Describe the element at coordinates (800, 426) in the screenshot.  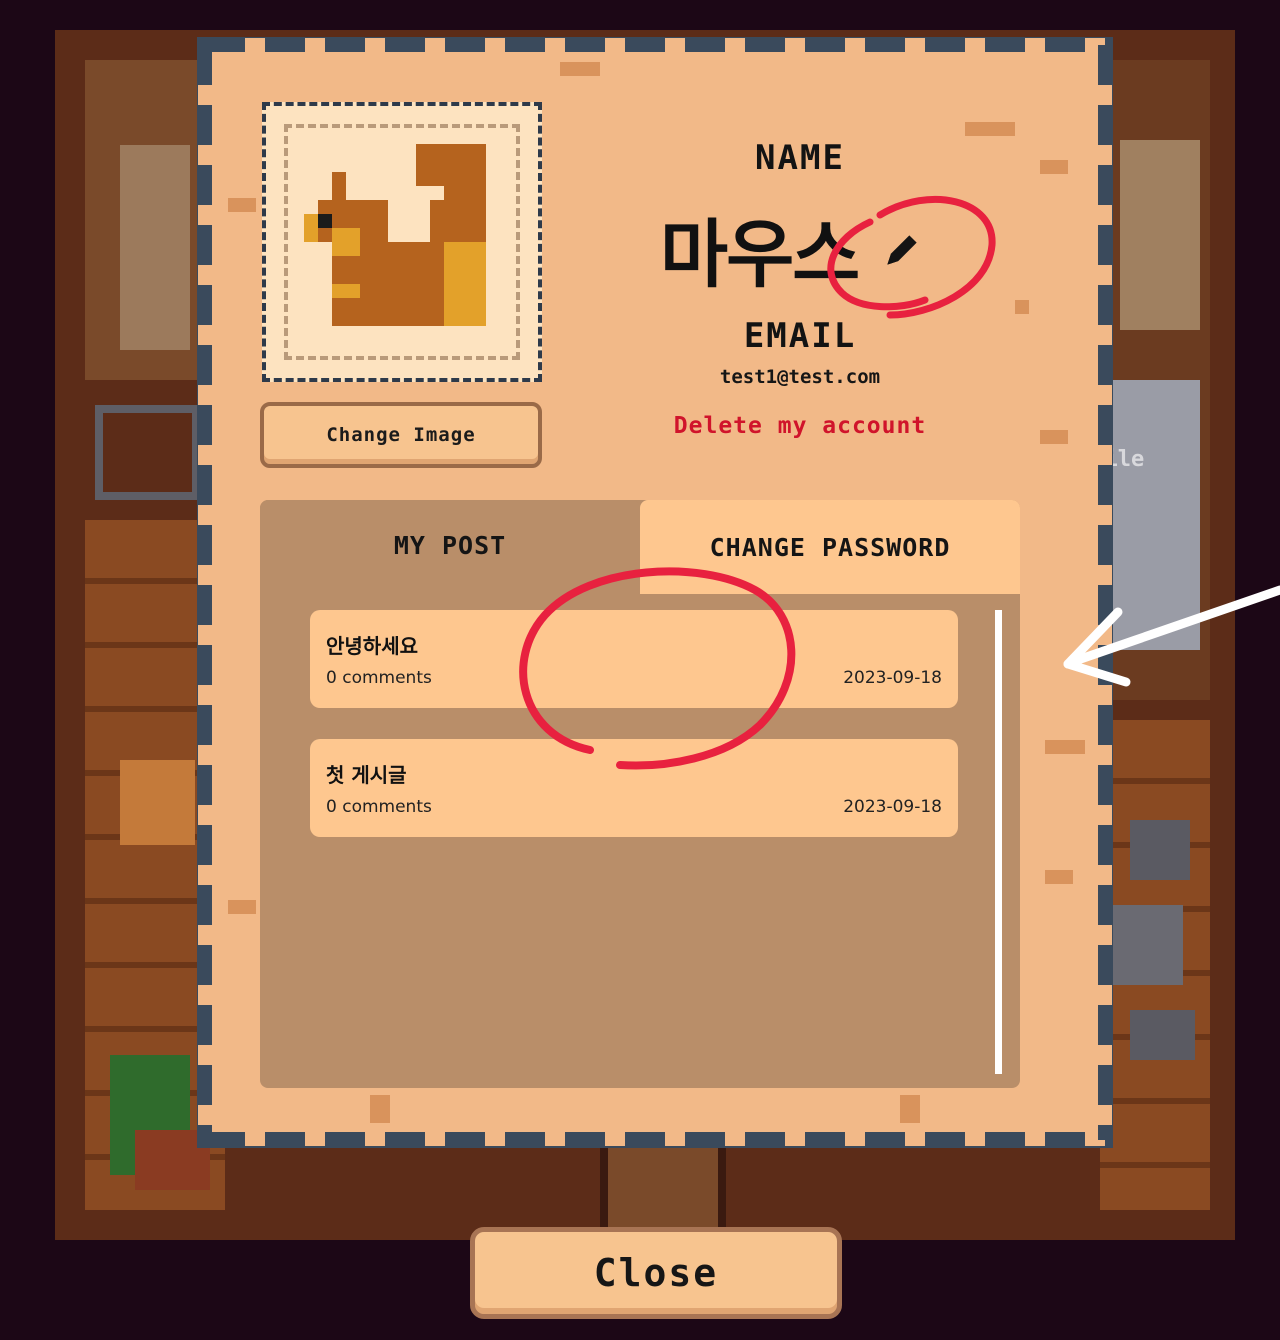
I see `delete-account-link: Delete my account` at that location.